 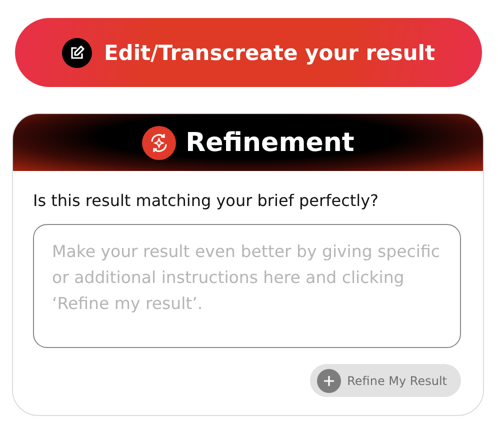 What do you see at coordinates (77, 53) in the screenshot?
I see `edit-icon` at bounding box center [77, 53].